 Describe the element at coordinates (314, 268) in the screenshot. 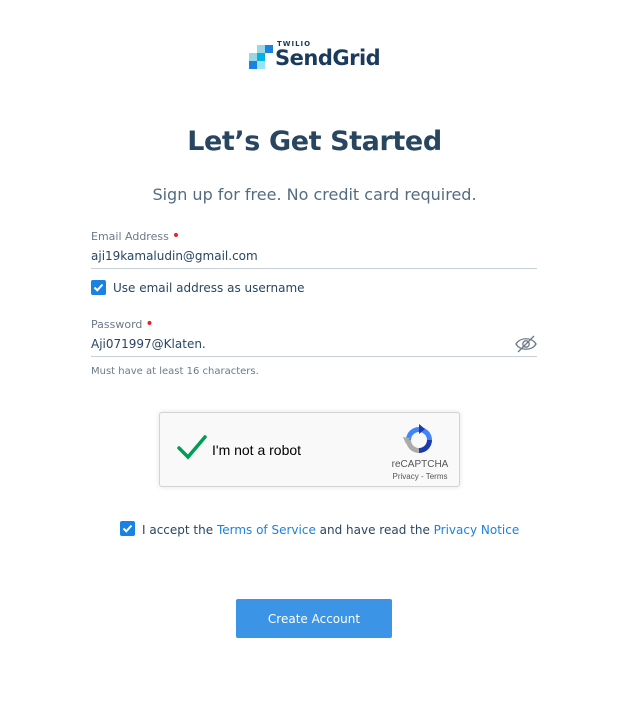

I see `email-underline` at that location.